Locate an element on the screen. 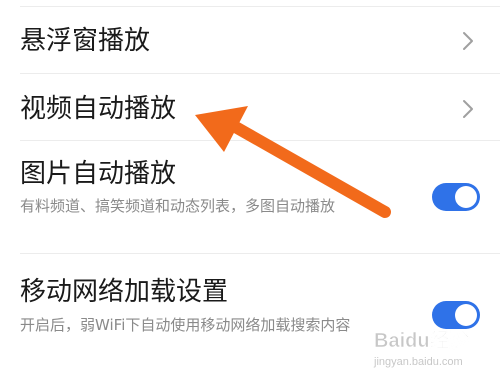 The width and height of the screenshot is (500, 375). image-autoplay-label: 图片自动播放 is located at coordinates (98, 174).